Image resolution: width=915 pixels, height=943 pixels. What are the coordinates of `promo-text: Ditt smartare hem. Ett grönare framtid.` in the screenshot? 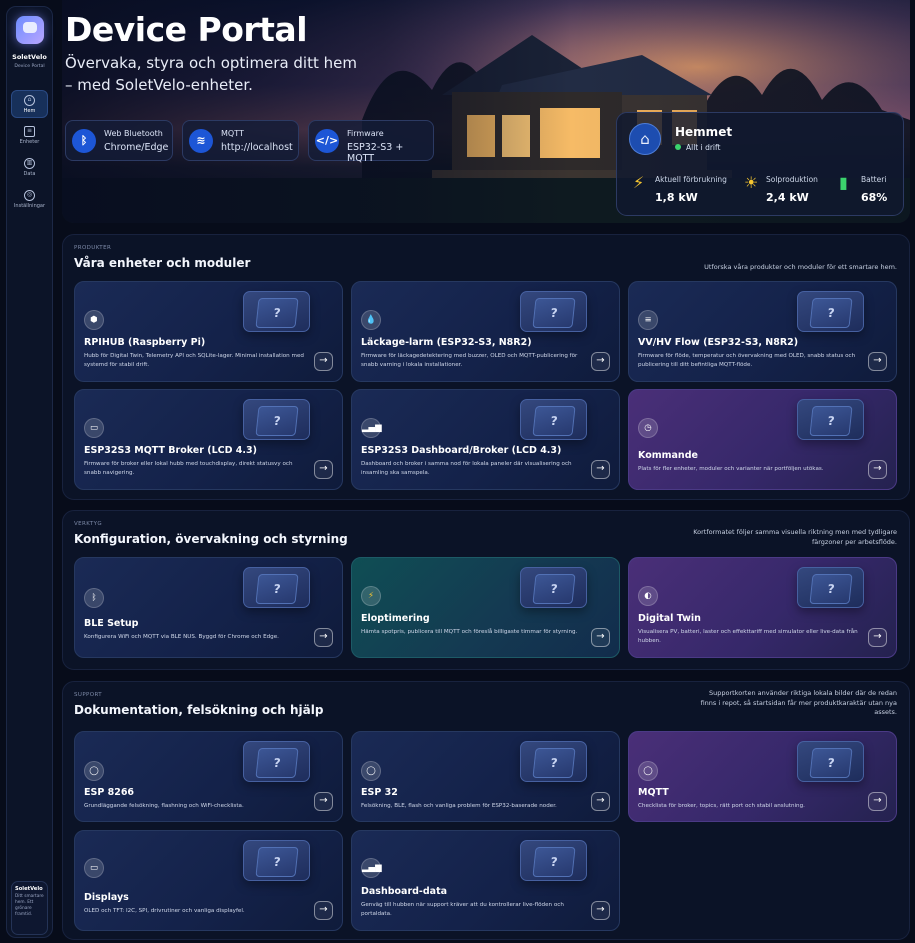 It's located at (29, 905).